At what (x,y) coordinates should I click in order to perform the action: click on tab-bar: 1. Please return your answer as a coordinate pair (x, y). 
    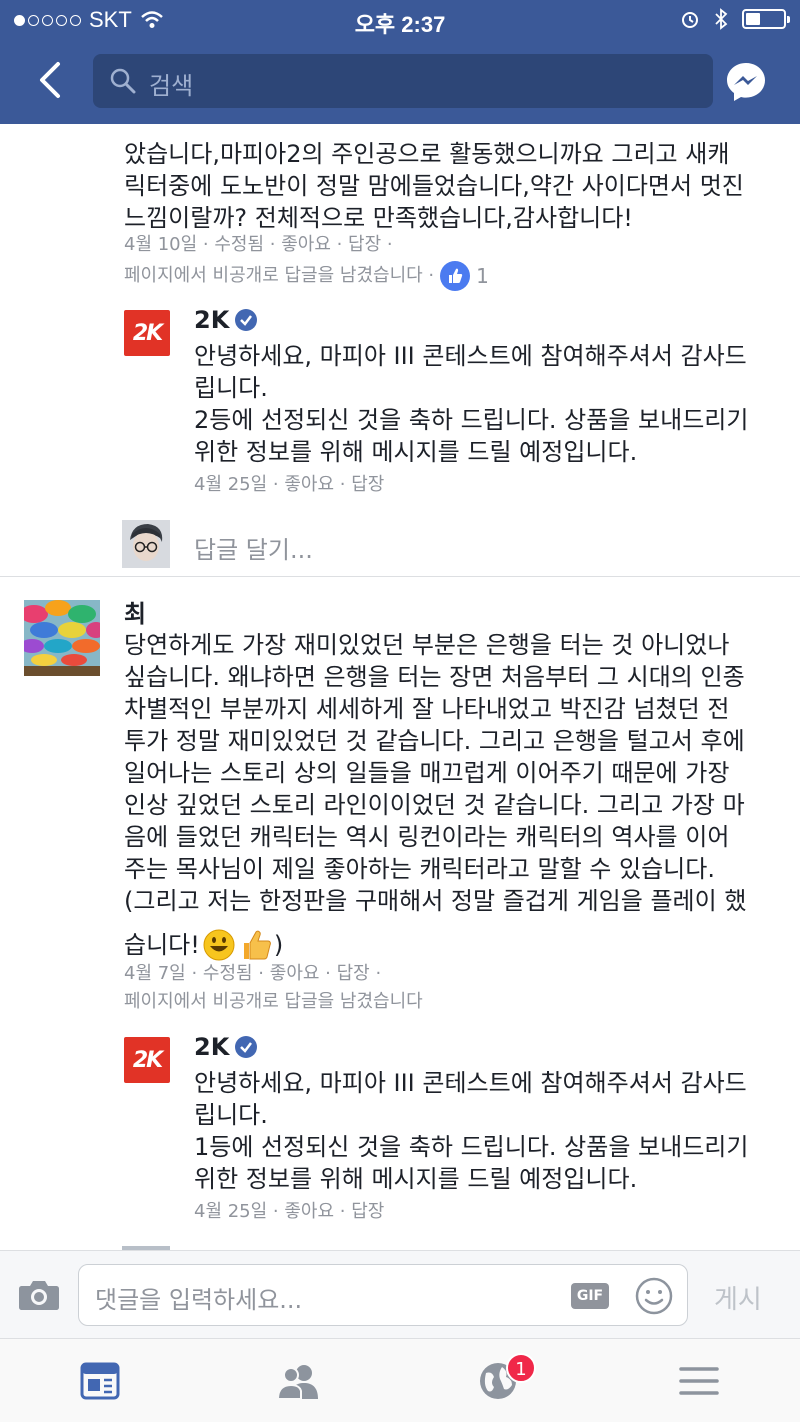
    Looking at the image, I should click on (400, 1380).